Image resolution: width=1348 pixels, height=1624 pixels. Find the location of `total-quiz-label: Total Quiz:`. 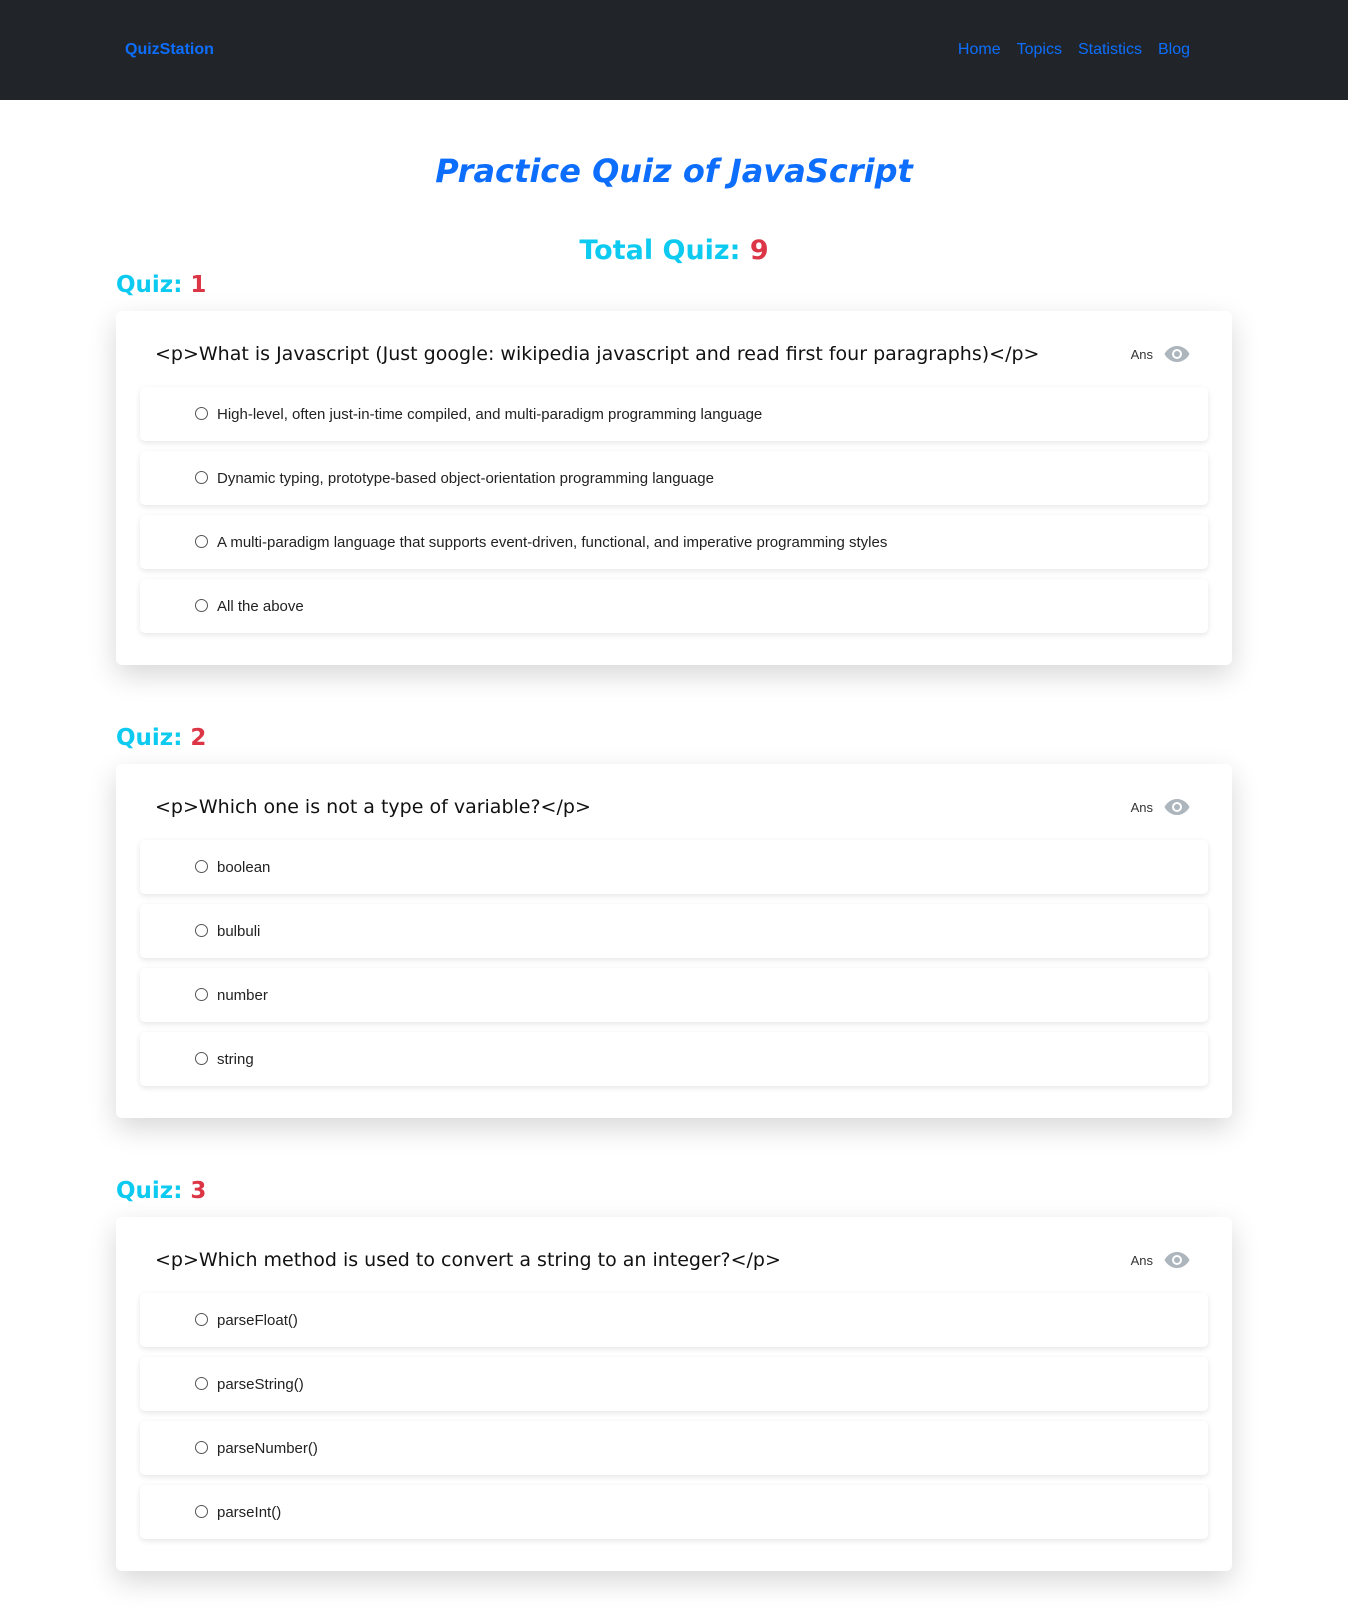

total-quiz-label: Total Quiz: is located at coordinates (660, 250).